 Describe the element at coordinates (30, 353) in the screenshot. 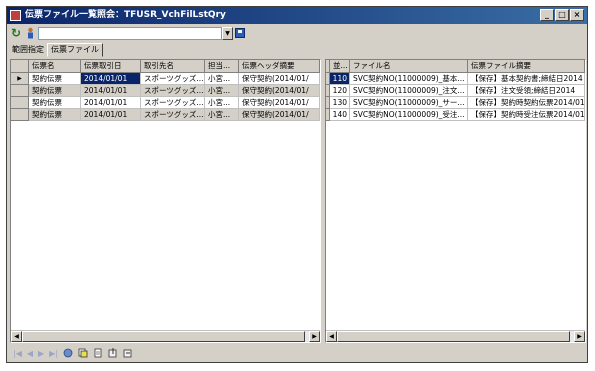

I see `prev-record-icon: ◀` at that location.